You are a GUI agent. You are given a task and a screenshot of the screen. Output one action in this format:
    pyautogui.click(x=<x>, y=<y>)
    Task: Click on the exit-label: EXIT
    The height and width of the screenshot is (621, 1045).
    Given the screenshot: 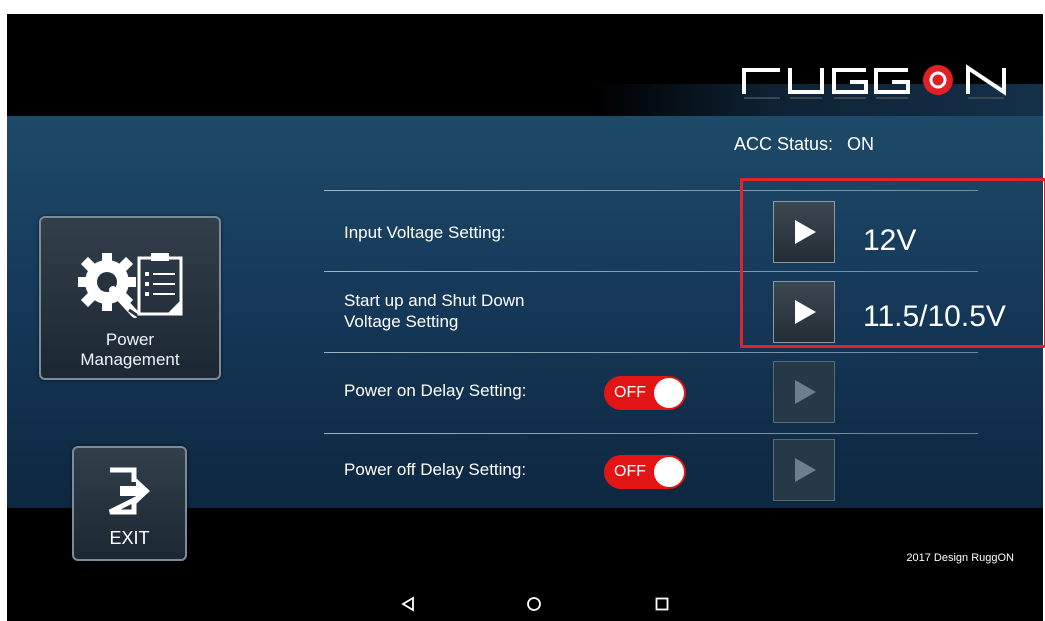 What is the action you would take?
    pyautogui.click(x=129, y=538)
    